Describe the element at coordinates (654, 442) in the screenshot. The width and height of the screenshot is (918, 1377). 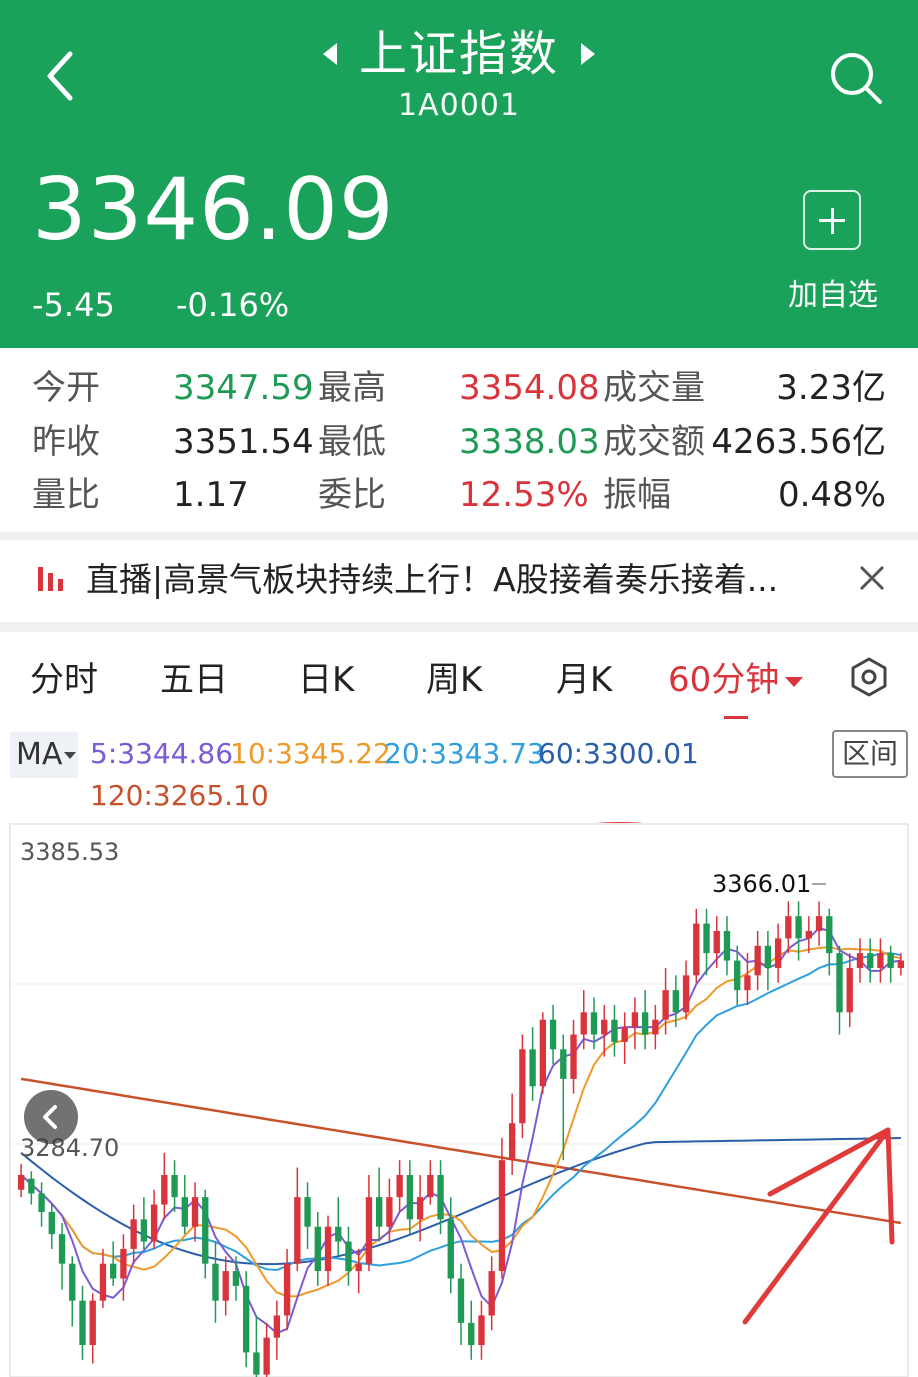
I see `stat-label: 成交额` at that location.